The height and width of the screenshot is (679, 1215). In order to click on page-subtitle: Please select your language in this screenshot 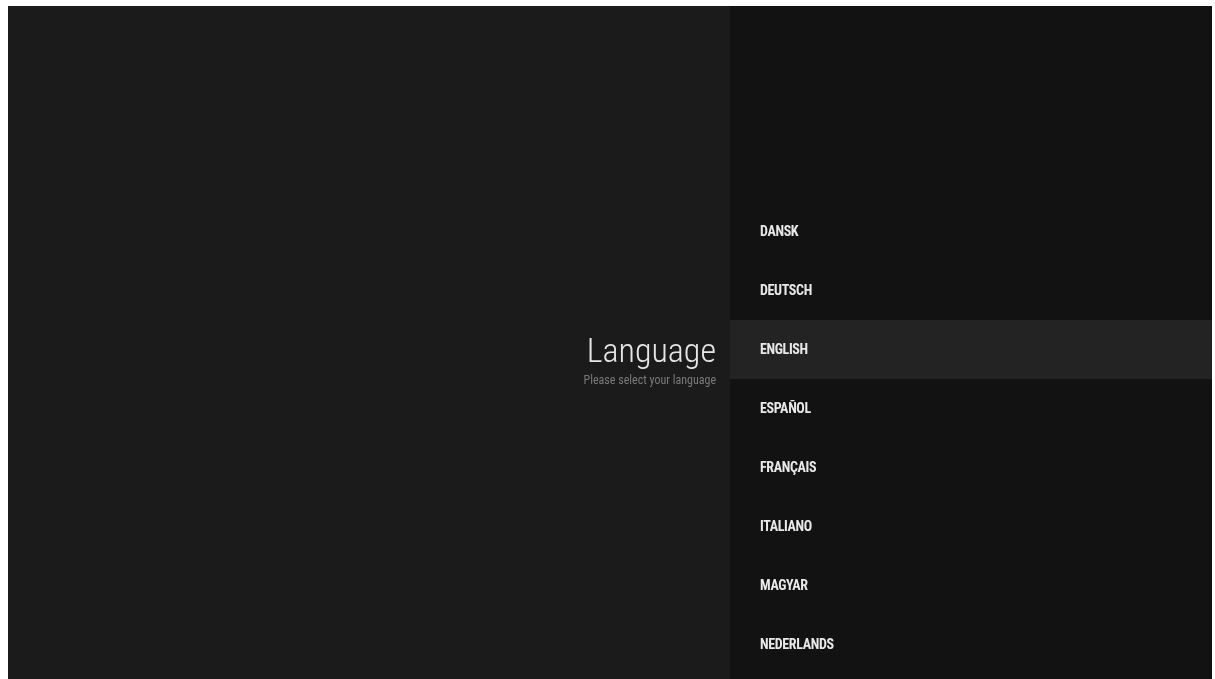, I will do `click(649, 380)`.